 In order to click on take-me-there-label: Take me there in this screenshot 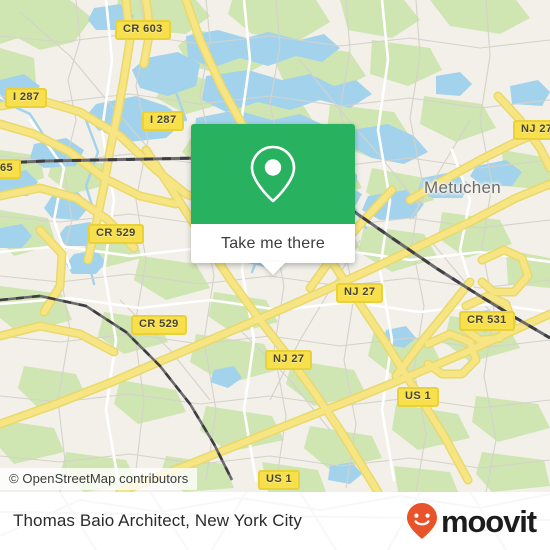, I will do `click(273, 243)`.